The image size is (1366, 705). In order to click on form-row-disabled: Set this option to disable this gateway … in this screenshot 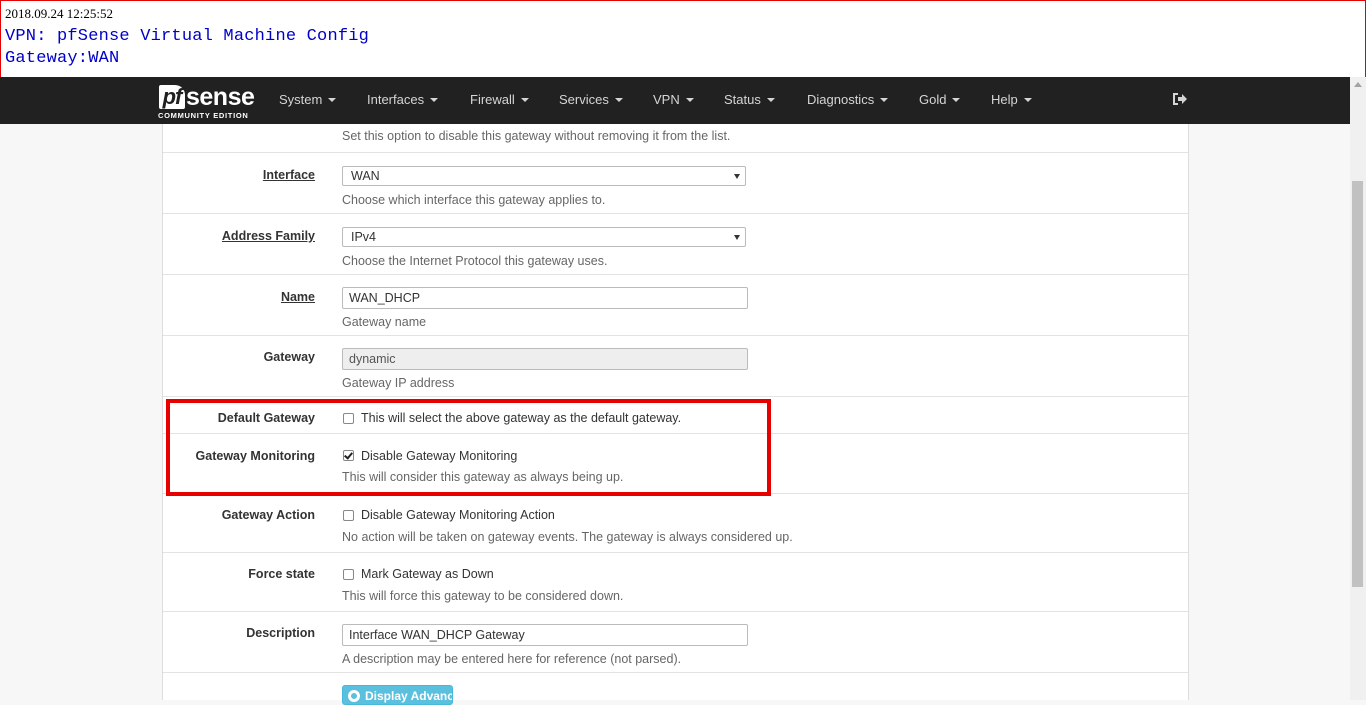, I will do `click(675, 138)`.